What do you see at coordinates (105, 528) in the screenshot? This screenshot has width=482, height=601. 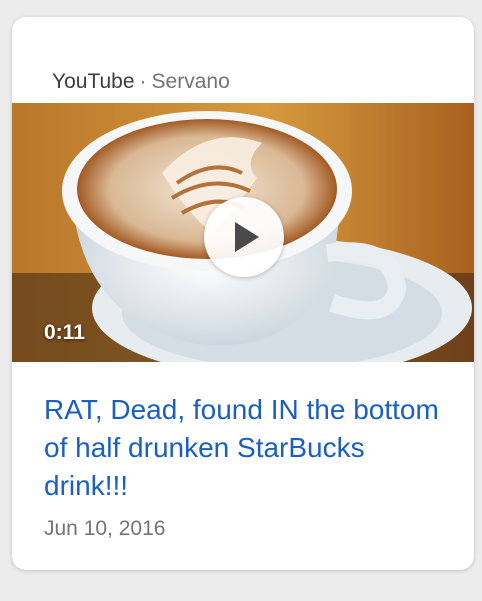 I see `publish-date: Jun 10, 2016` at bounding box center [105, 528].